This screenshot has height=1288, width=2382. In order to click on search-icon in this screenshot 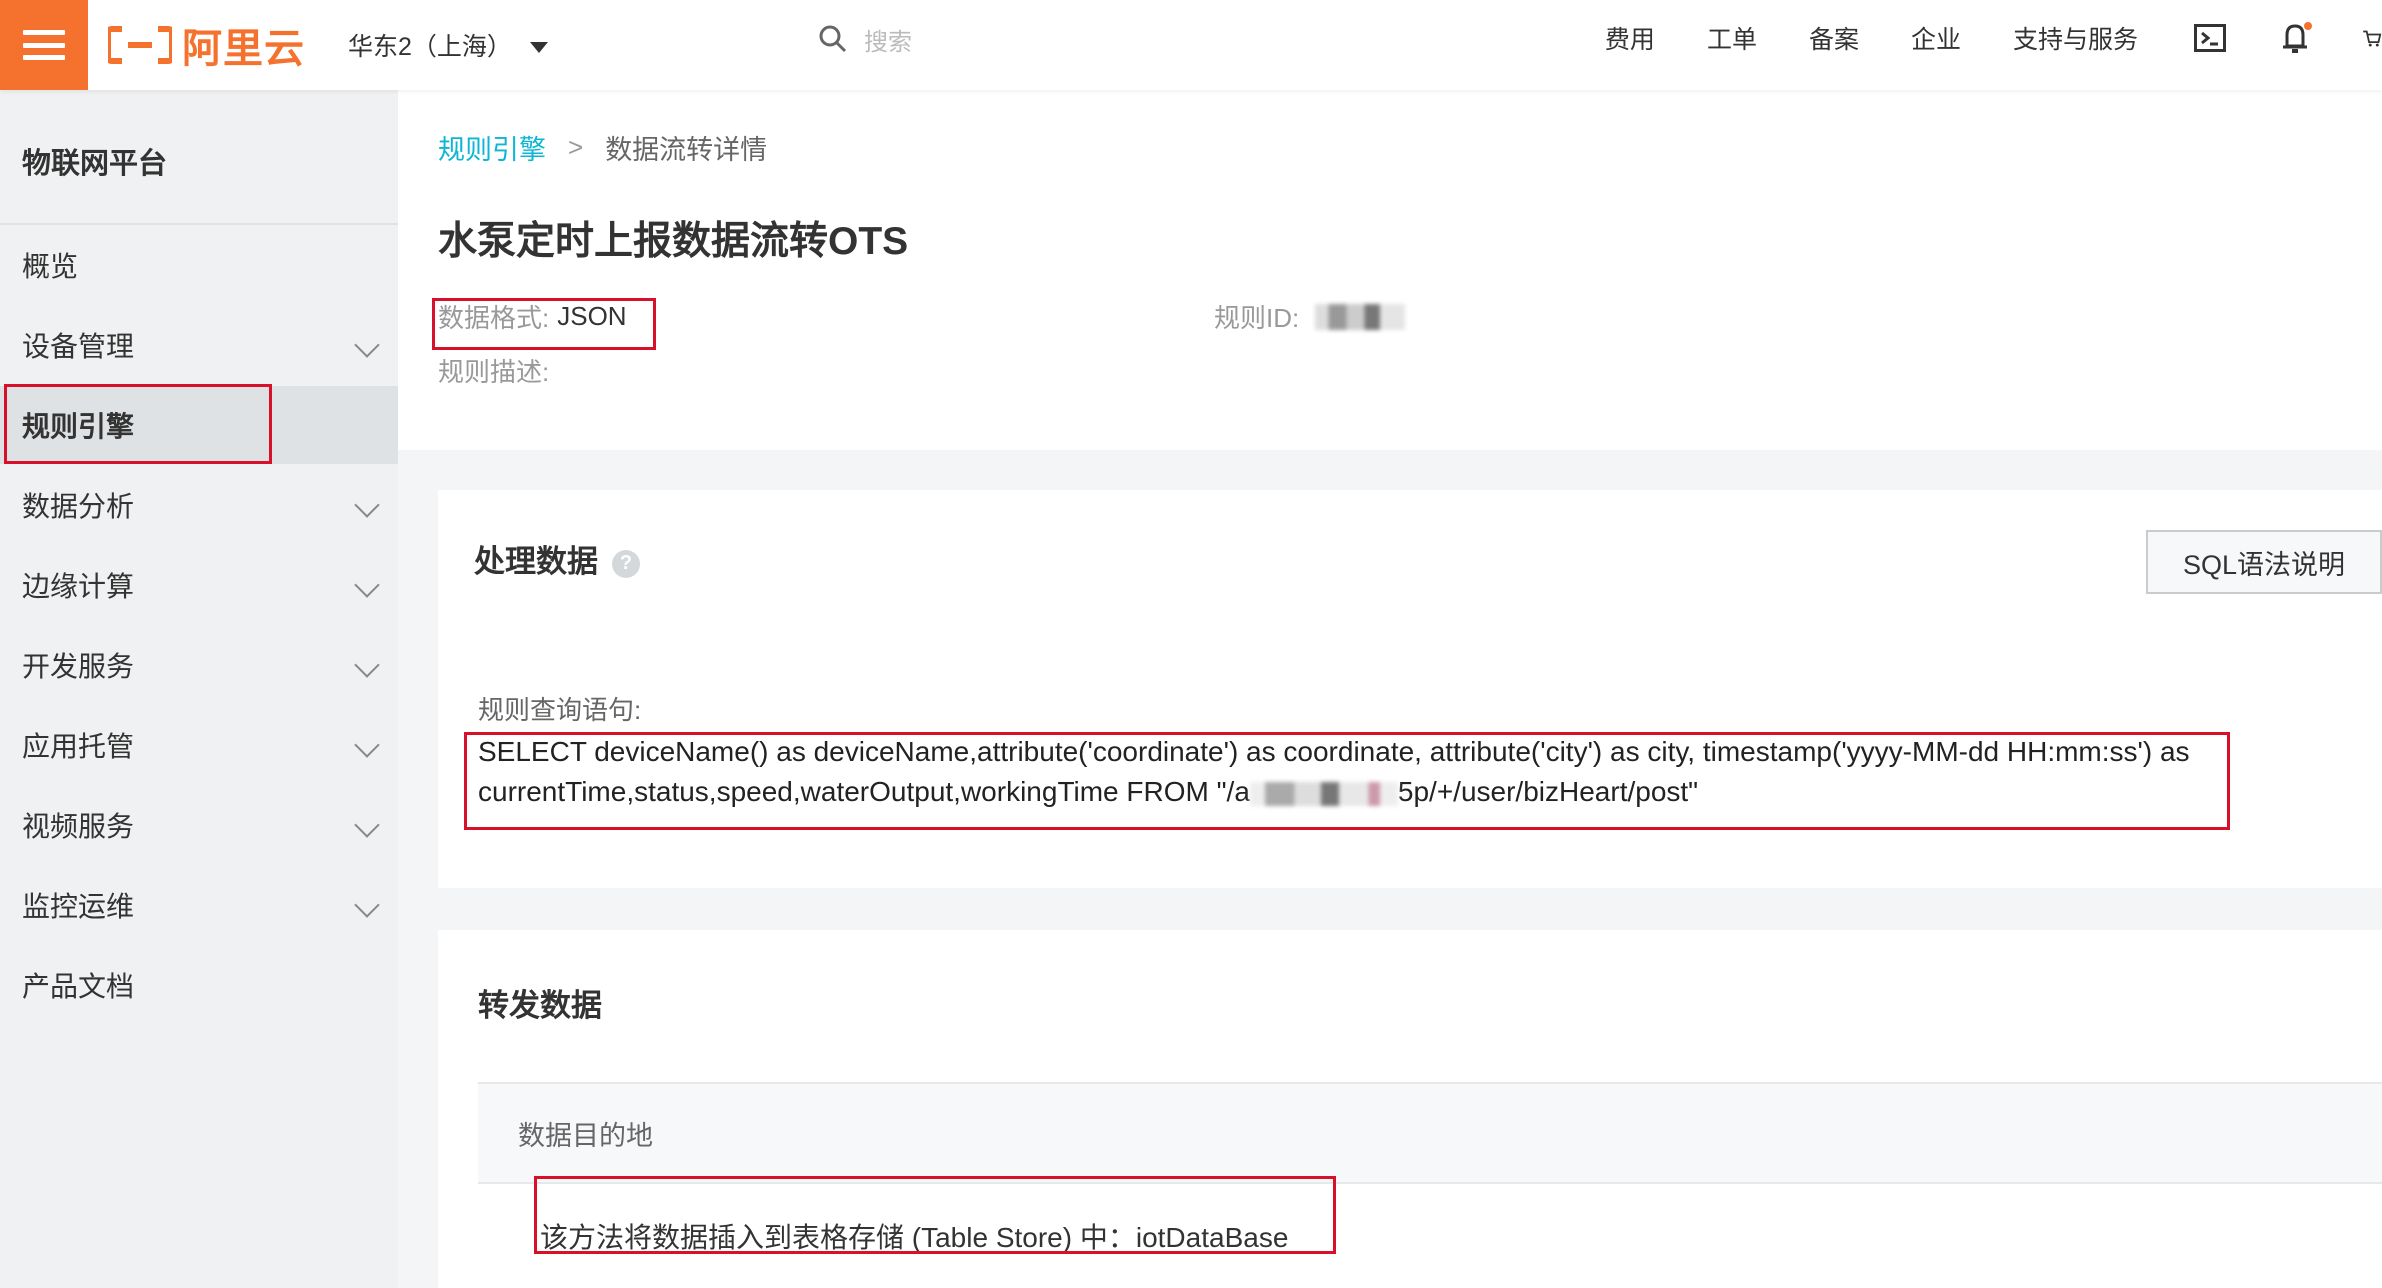, I will do `click(833, 39)`.